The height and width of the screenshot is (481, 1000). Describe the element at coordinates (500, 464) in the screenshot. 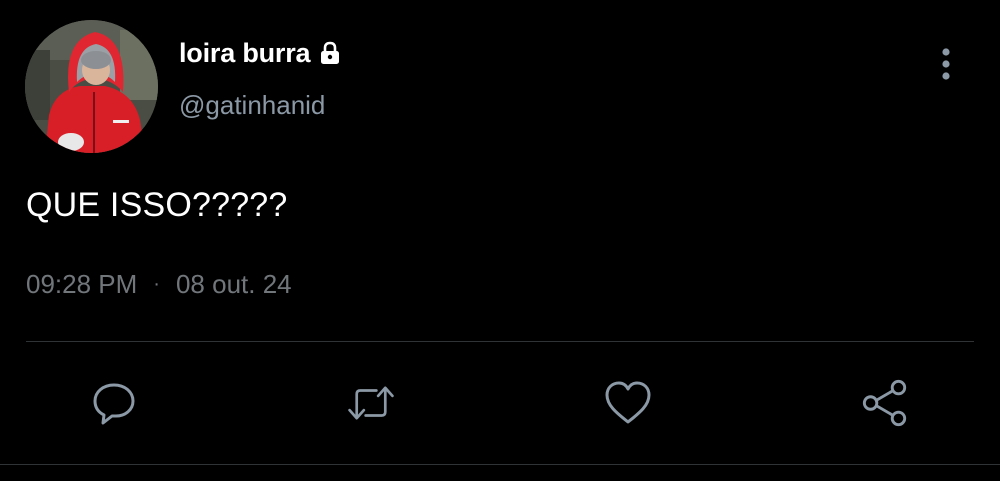

I see `divider-bottom` at that location.